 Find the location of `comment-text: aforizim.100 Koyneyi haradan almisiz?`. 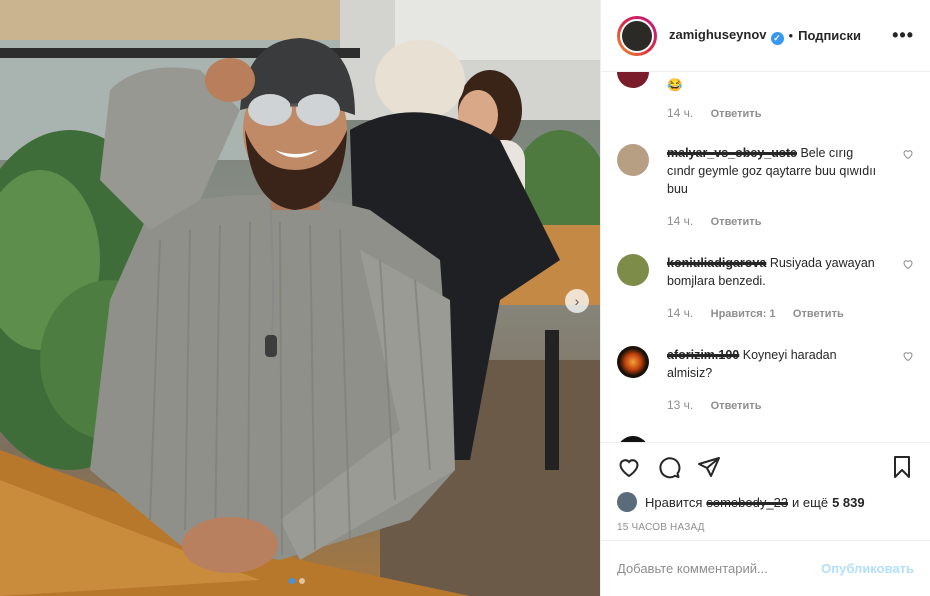

comment-text: aforizim.100 Koyneyi haradan almisiz? is located at coordinates (775, 364).